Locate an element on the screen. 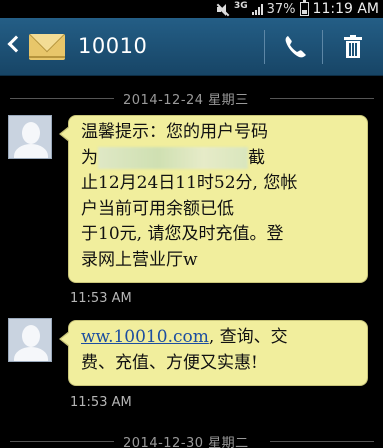 The height and width of the screenshot is (448, 383). date-label: 2014-12-30 星期二 is located at coordinates (186, 442).